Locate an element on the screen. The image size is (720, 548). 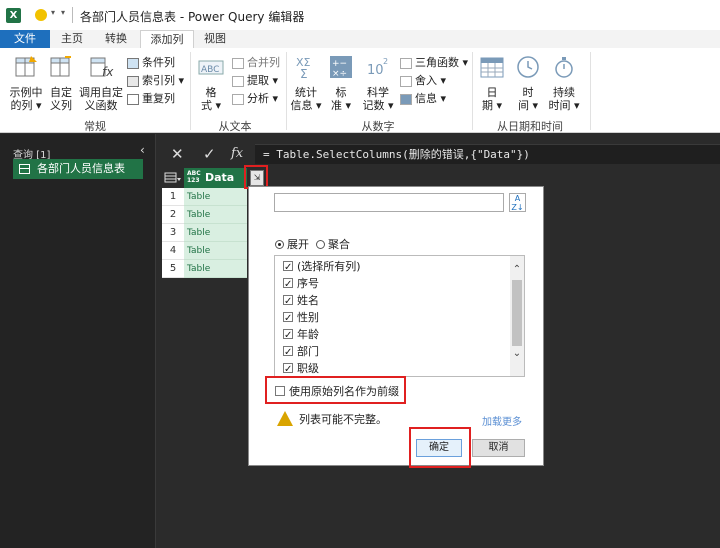
svg-text: 10 is located at coordinates (375, 70).